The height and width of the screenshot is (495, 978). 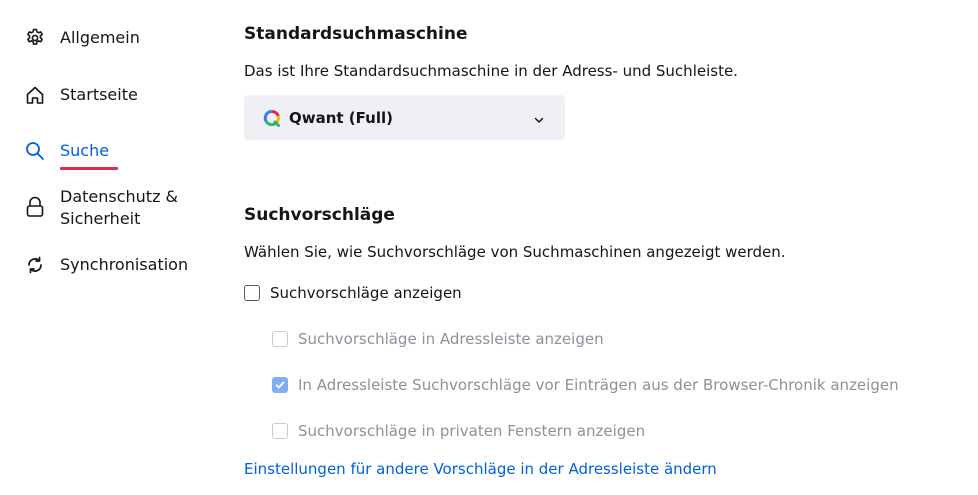 I want to click on sidebar-item-sync: Synchronisation, so click(x=106, y=265).